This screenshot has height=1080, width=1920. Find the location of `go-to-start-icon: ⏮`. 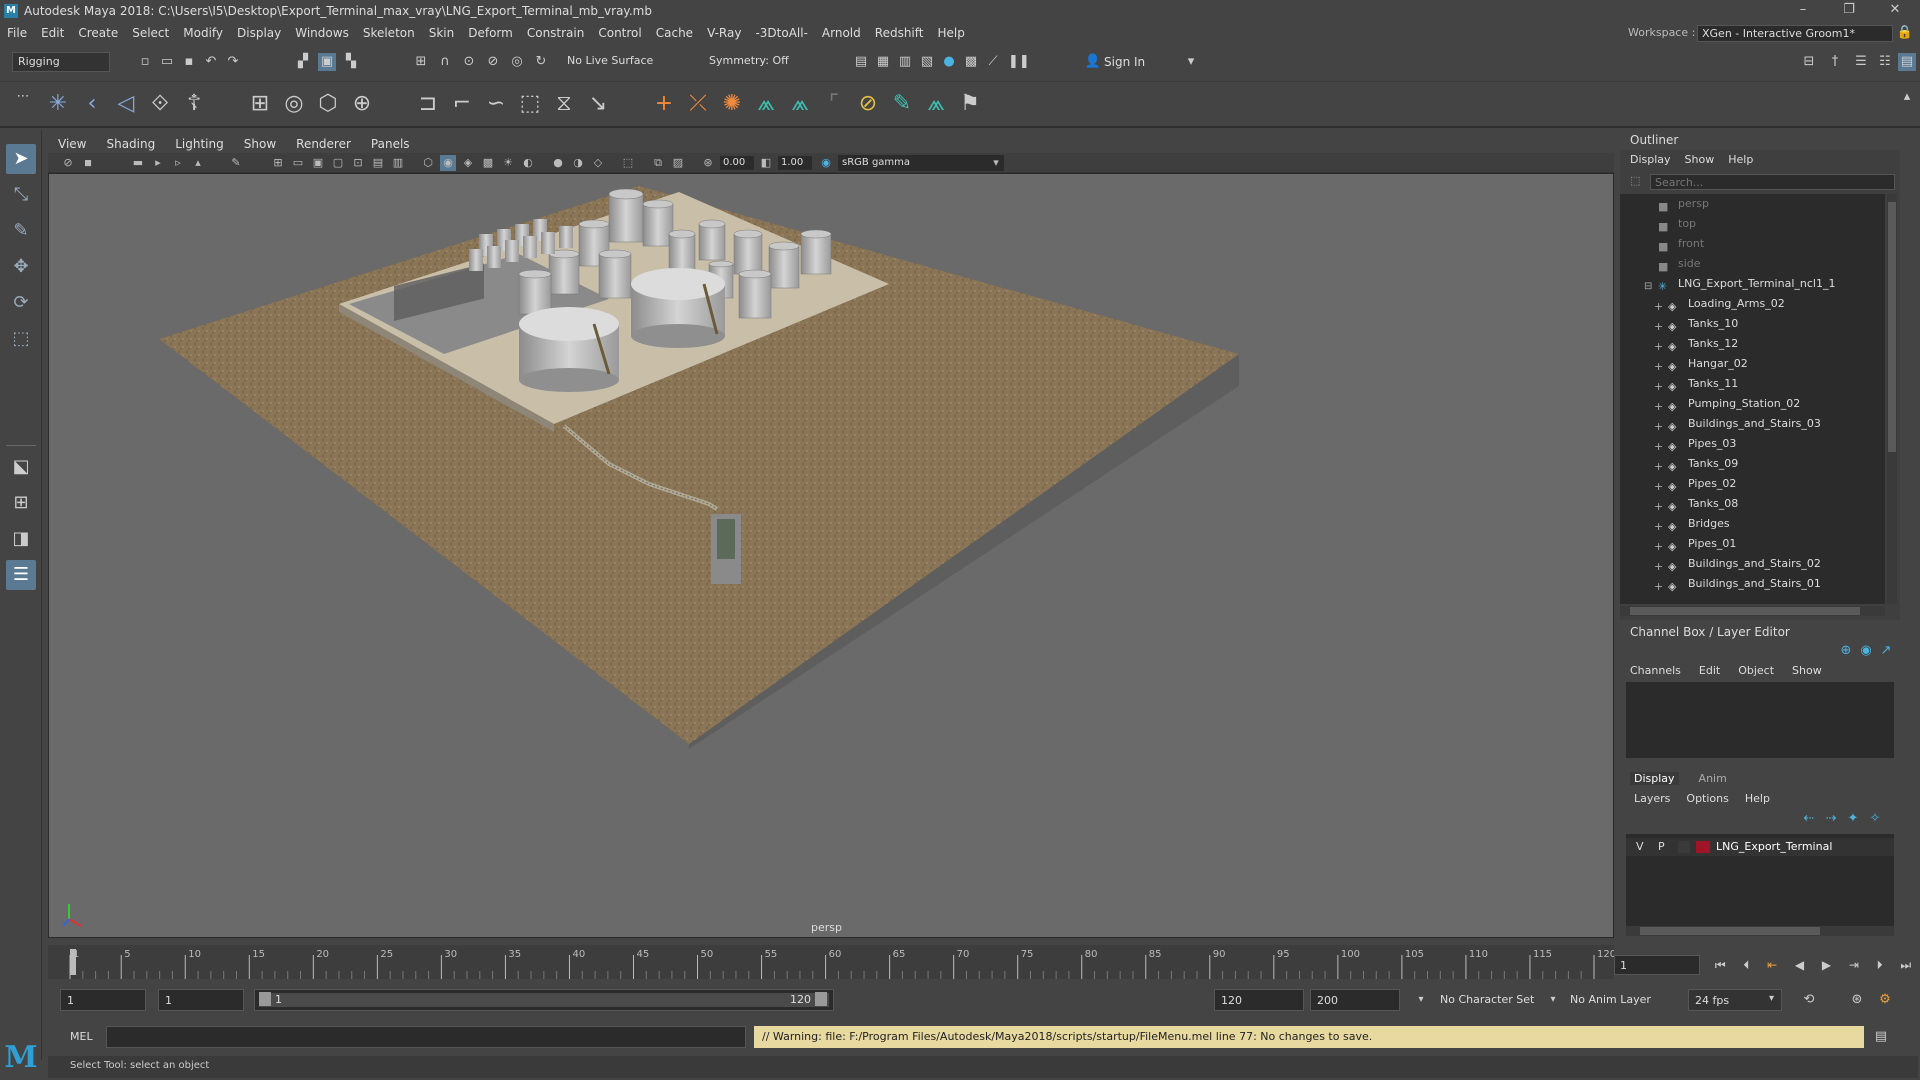

go-to-start-icon: ⏮ is located at coordinates (1720, 965).